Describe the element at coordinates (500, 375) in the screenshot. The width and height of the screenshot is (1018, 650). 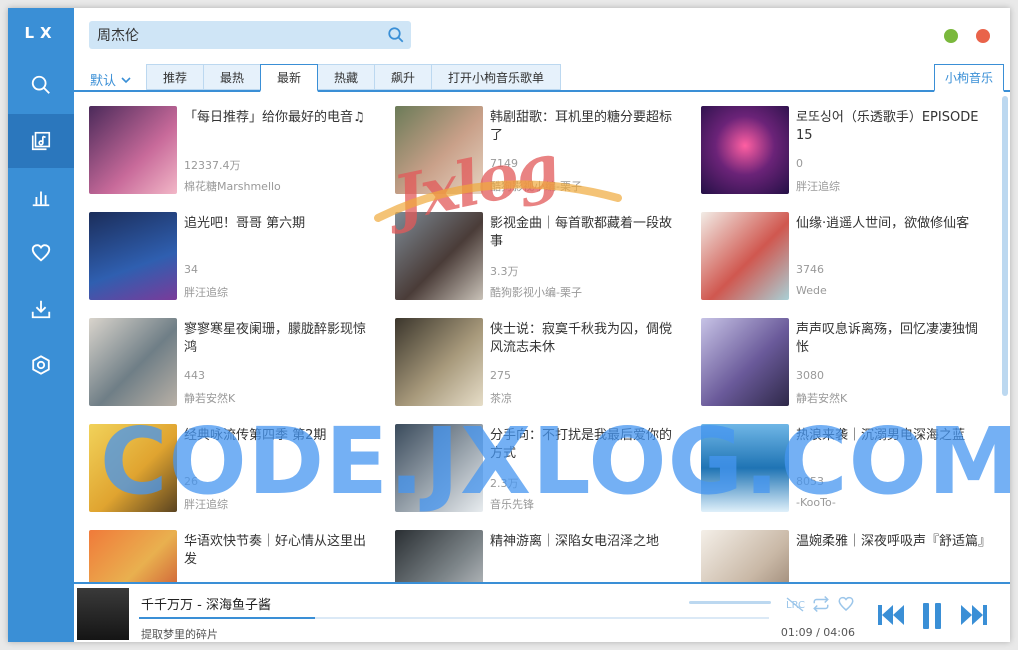
I see `playlist-plays: 275` at that location.